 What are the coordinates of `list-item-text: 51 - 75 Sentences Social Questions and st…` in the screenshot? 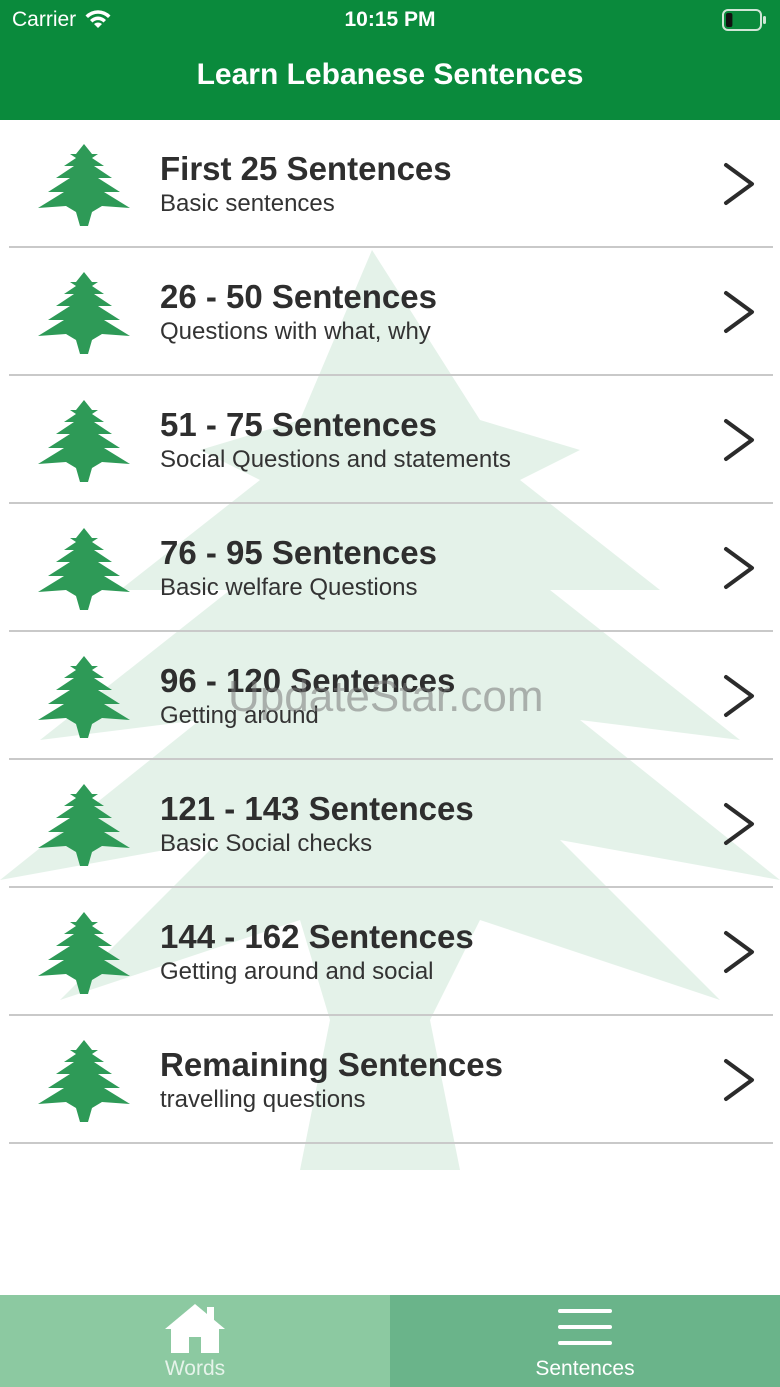 It's located at (420, 441).